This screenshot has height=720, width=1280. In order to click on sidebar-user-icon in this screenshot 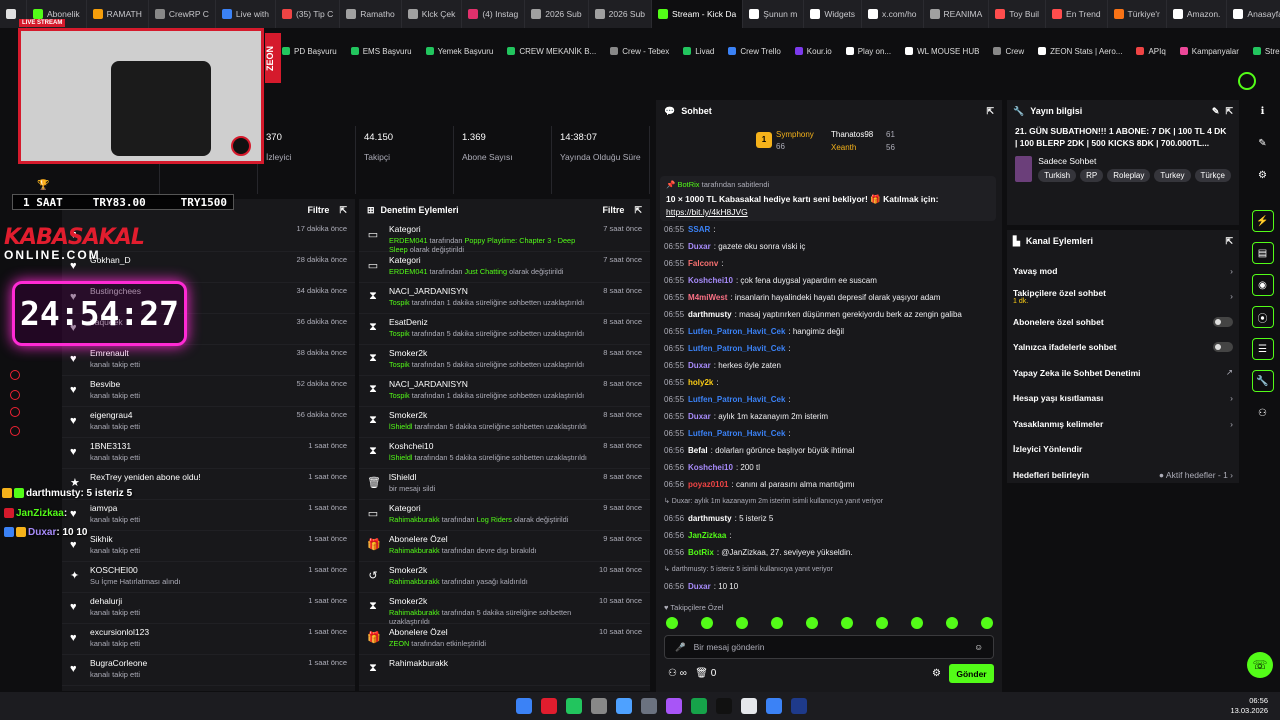, I will do `click(15, 395)`.